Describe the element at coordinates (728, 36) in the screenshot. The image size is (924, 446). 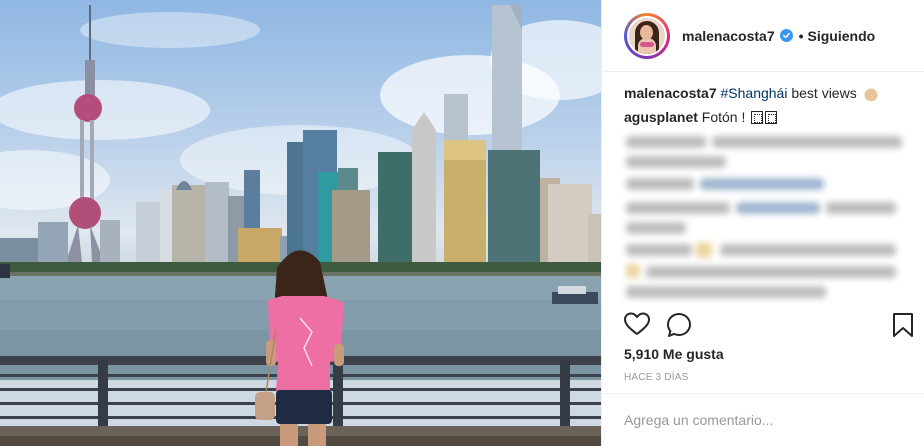
I see `header-username: malenacosta7` at that location.